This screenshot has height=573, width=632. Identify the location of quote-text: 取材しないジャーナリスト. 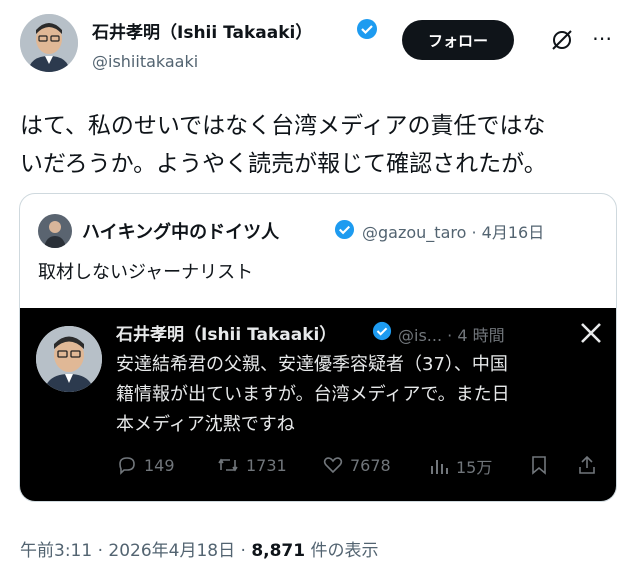
(146, 272).